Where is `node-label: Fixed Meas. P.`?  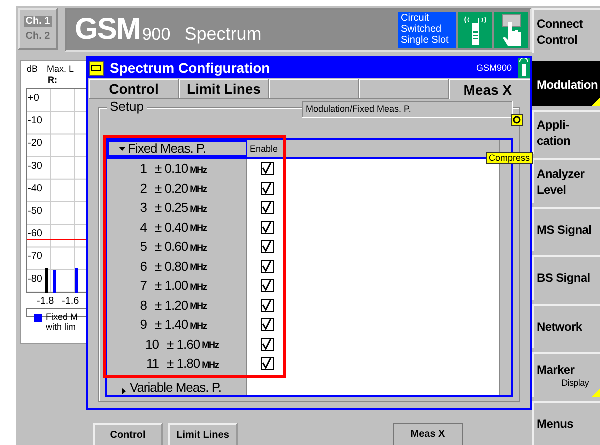 node-label: Fixed Meas. P. is located at coordinates (167, 148).